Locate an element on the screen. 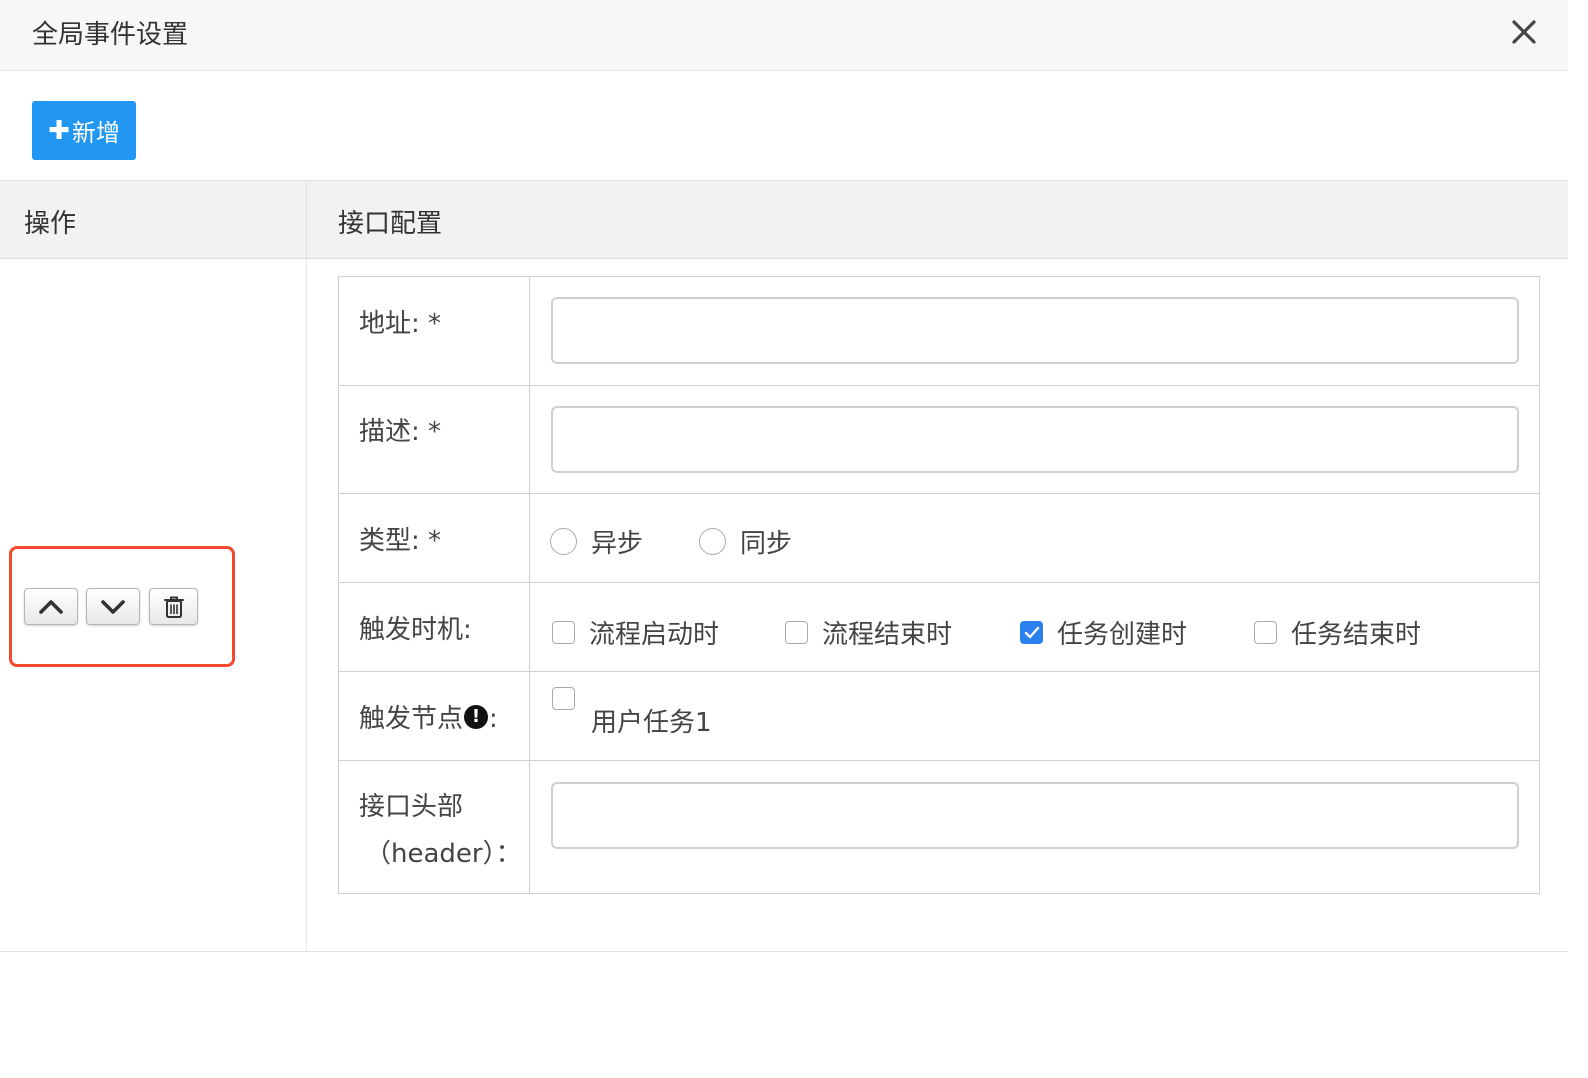 The height and width of the screenshot is (1078, 1588). trigger-time-label: 触发时机: is located at coordinates (415, 630).